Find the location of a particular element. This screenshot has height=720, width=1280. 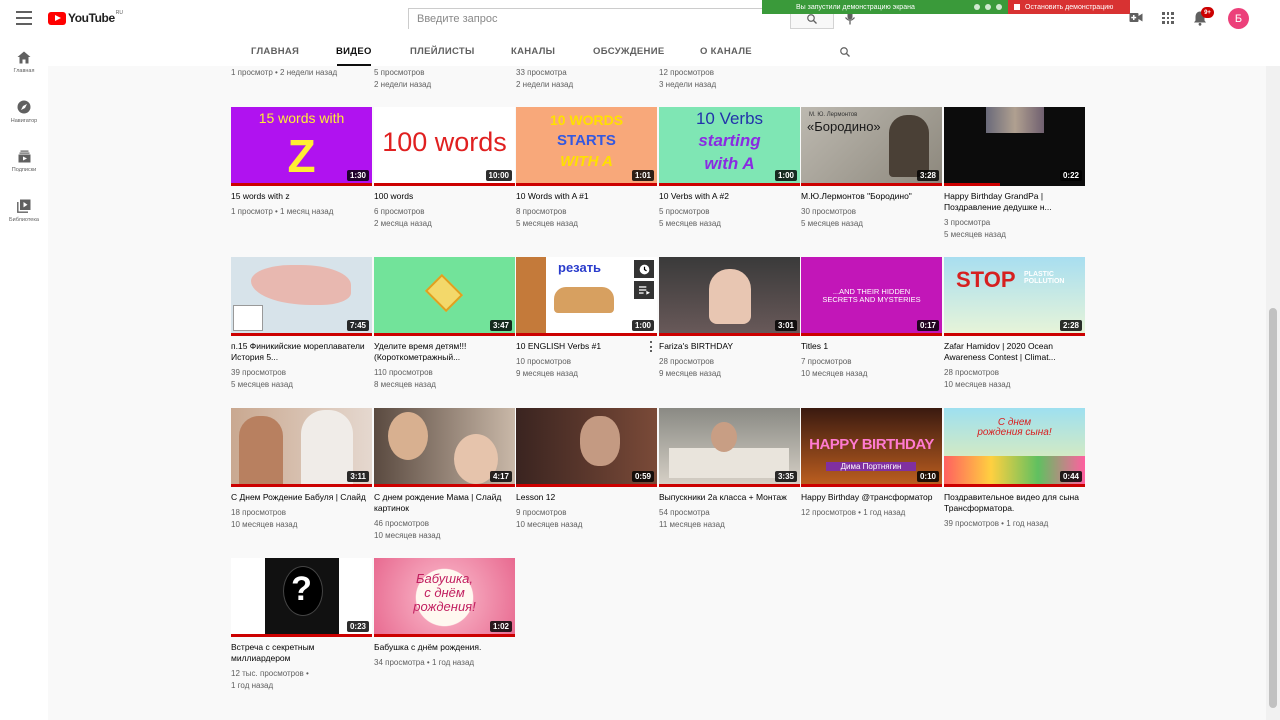

thumbnail-text: 10 WORDS is located at coordinates (586, 120).